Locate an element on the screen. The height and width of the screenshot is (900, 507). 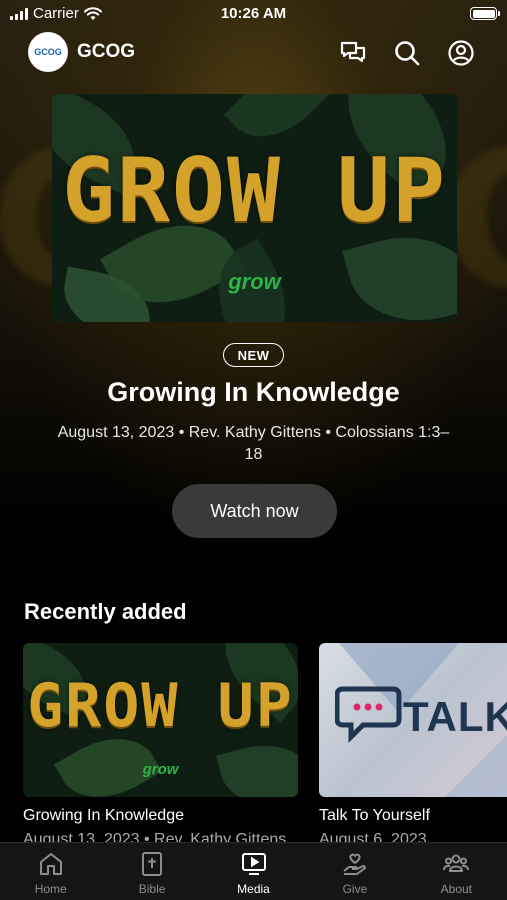
media-card-title: Talk To Yourself is located at coordinates (374, 815).